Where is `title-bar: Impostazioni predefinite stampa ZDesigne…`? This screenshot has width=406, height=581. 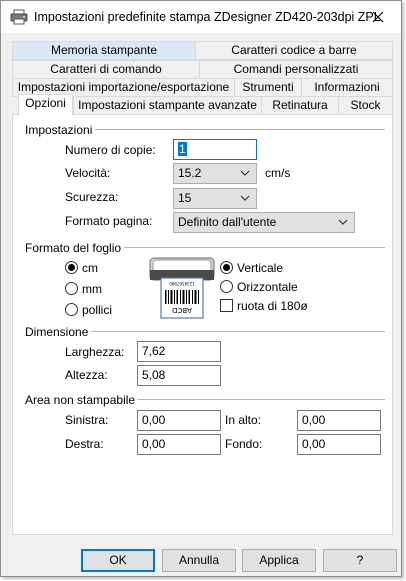 title-bar: Impostazioni predefinite stampa ZDesigne… is located at coordinates (201, 17).